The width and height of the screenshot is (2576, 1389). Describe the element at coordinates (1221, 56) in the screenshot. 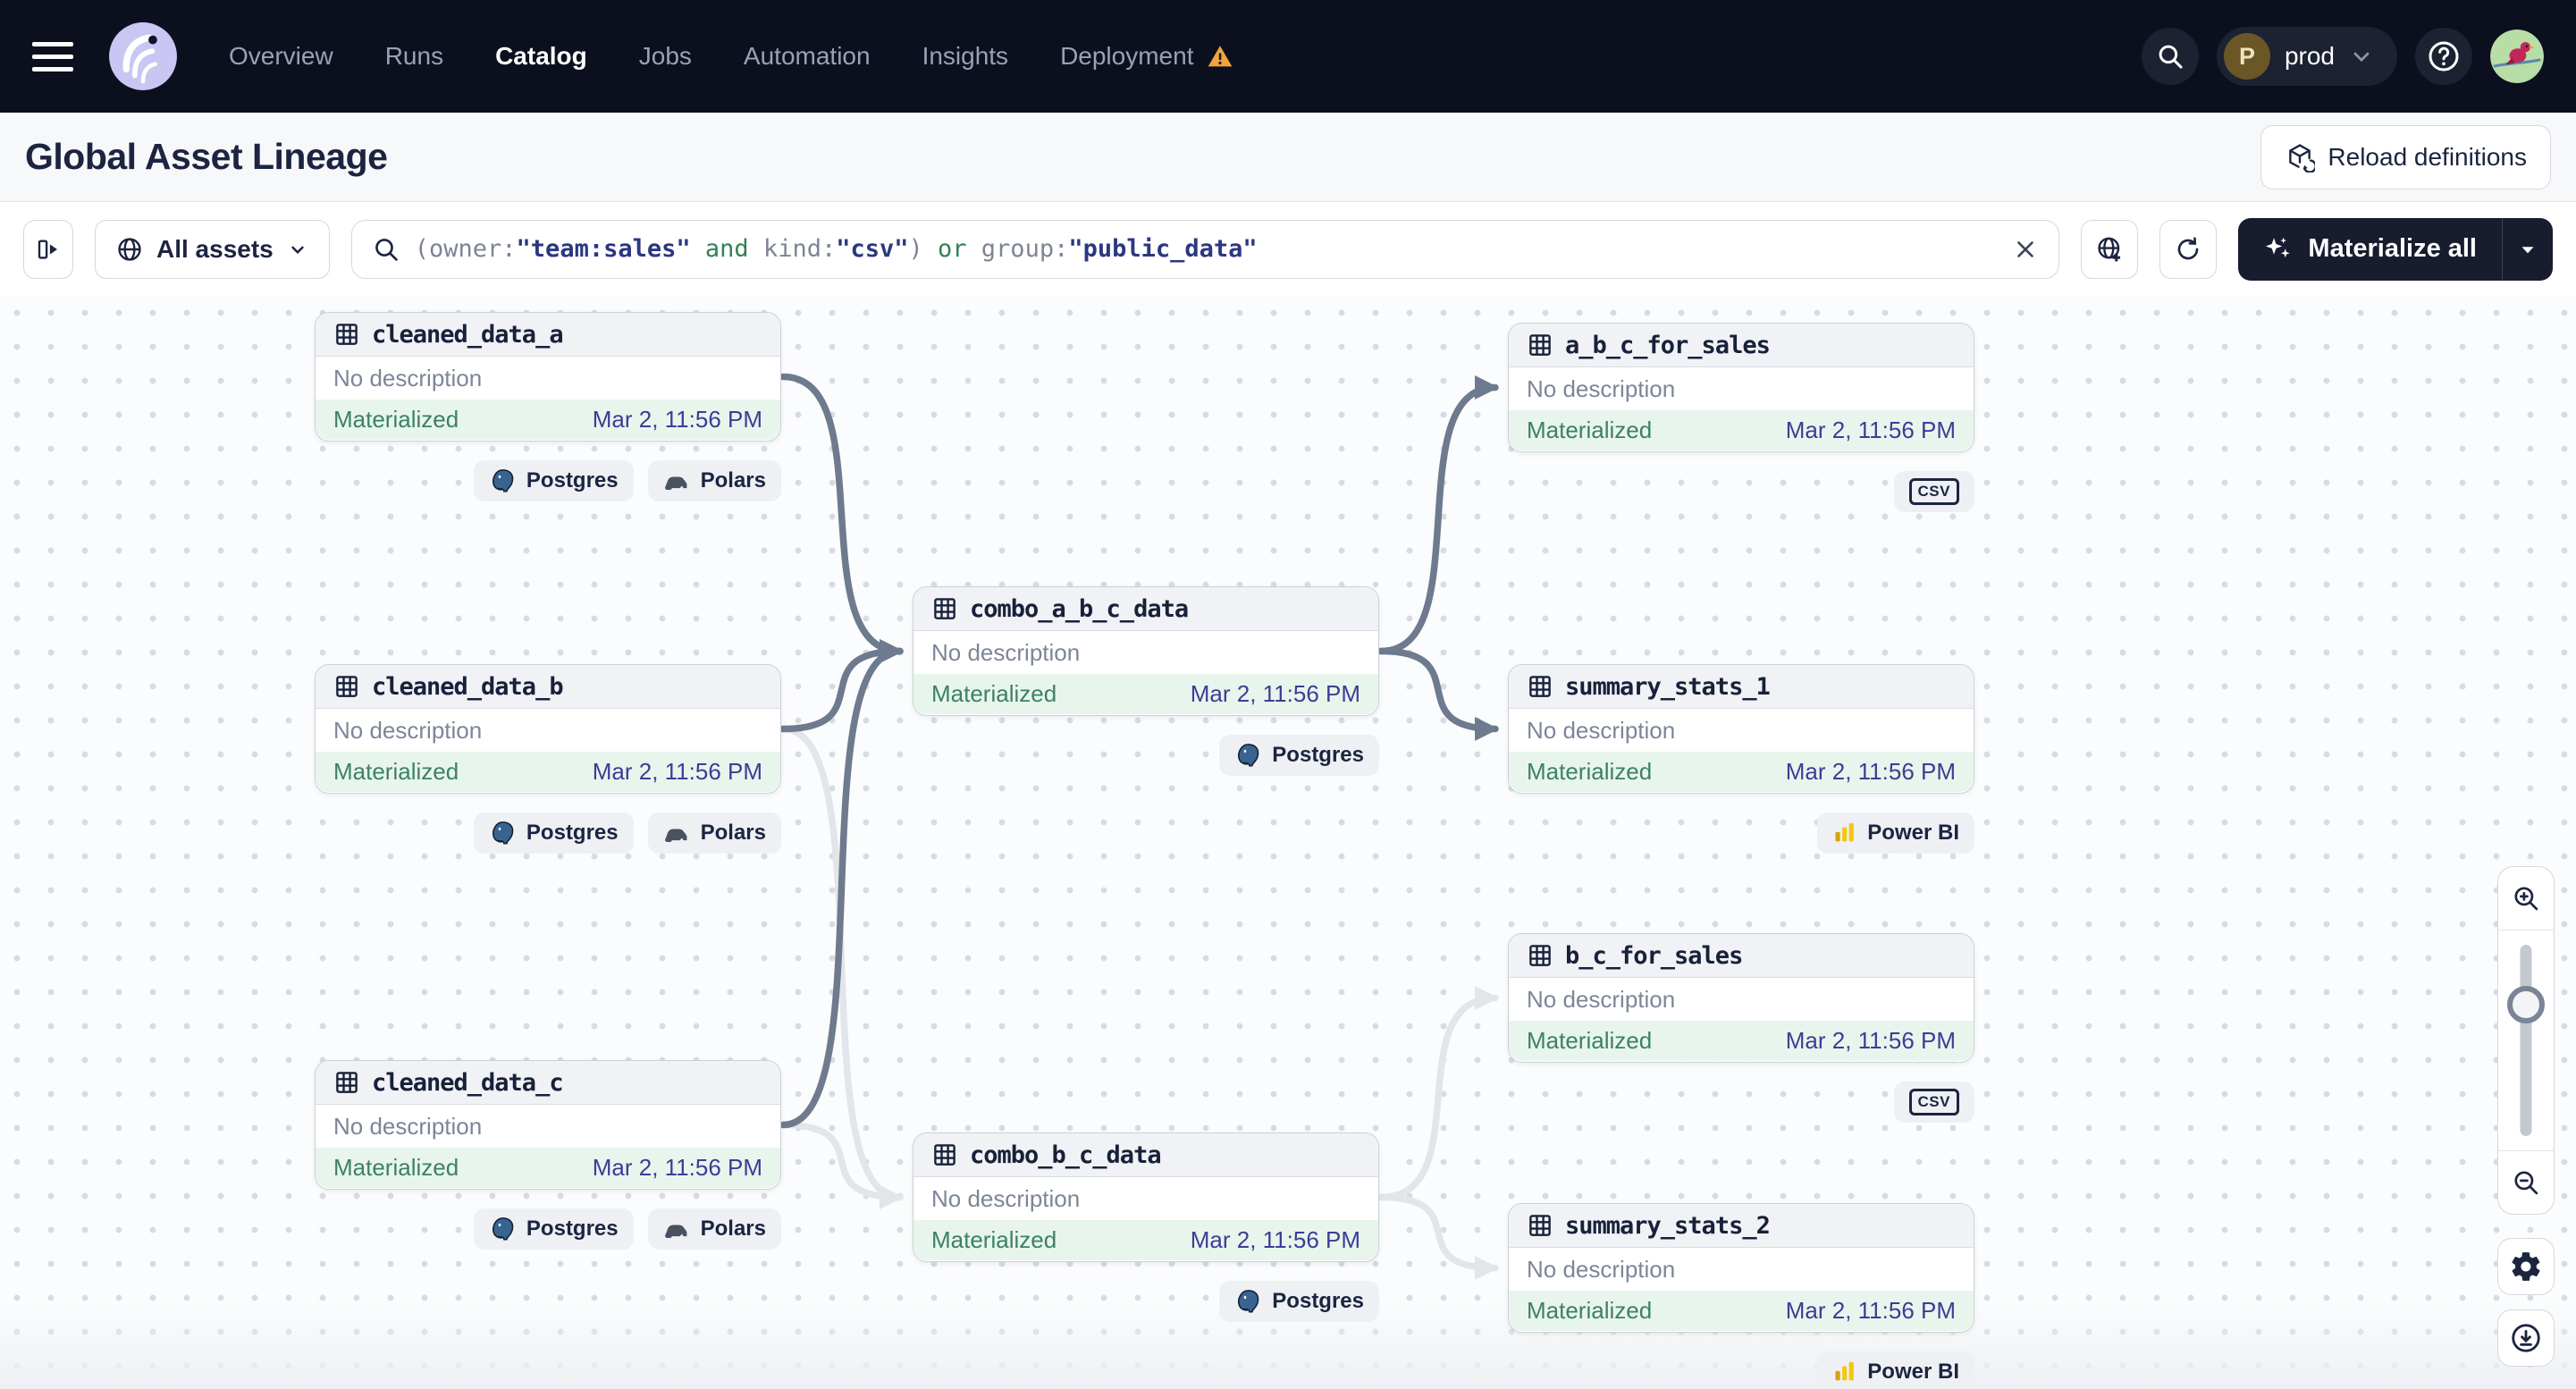

I see `warning-icon` at that location.